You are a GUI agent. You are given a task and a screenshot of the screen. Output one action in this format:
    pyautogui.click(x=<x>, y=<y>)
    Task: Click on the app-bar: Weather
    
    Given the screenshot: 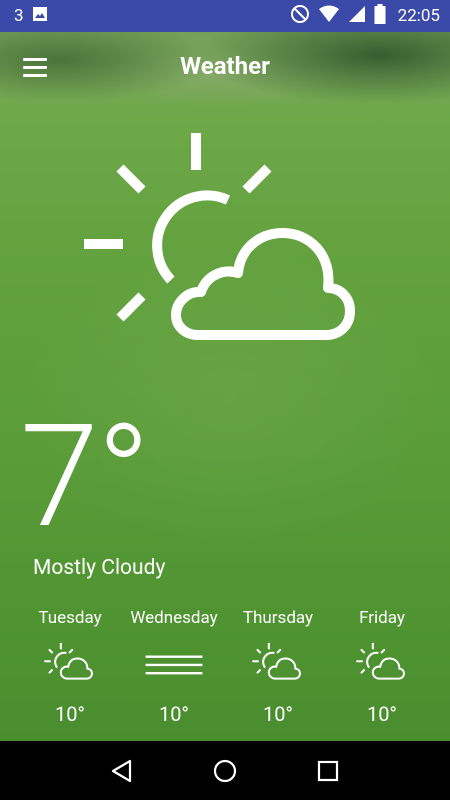 What is the action you would take?
    pyautogui.click(x=225, y=67)
    